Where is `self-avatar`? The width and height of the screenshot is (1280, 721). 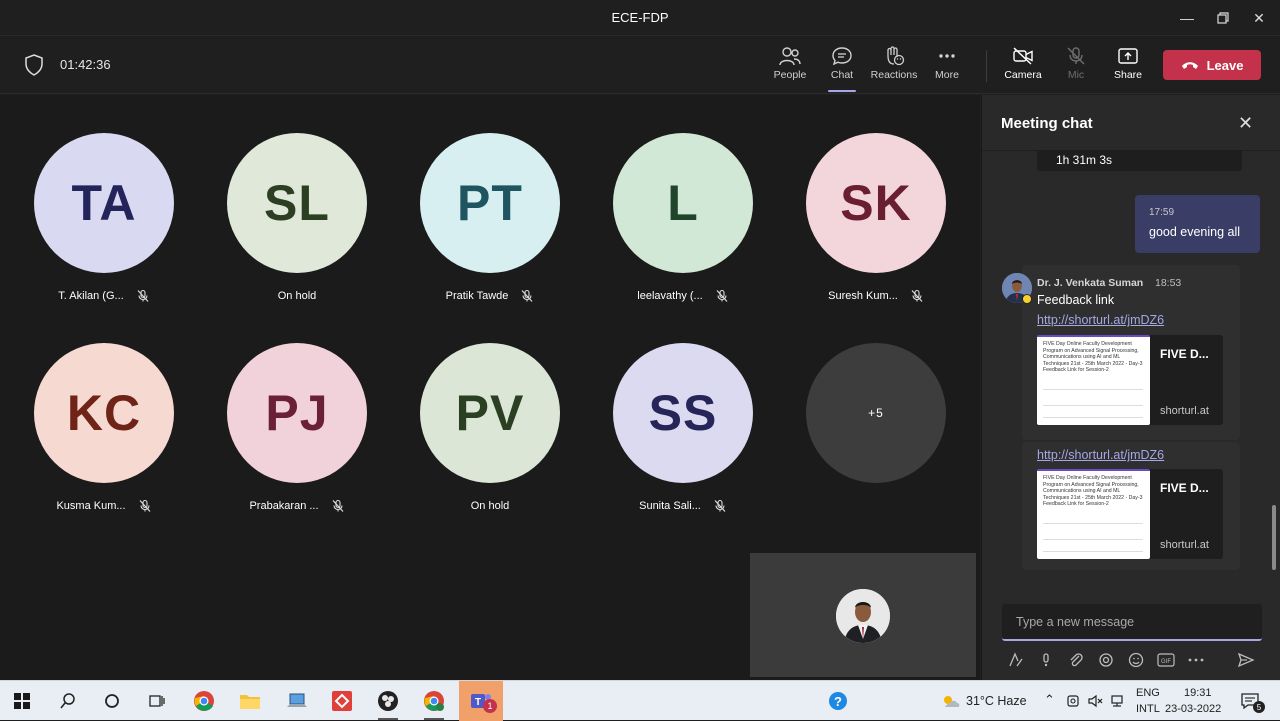 self-avatar is located at coordinates (863, 616).